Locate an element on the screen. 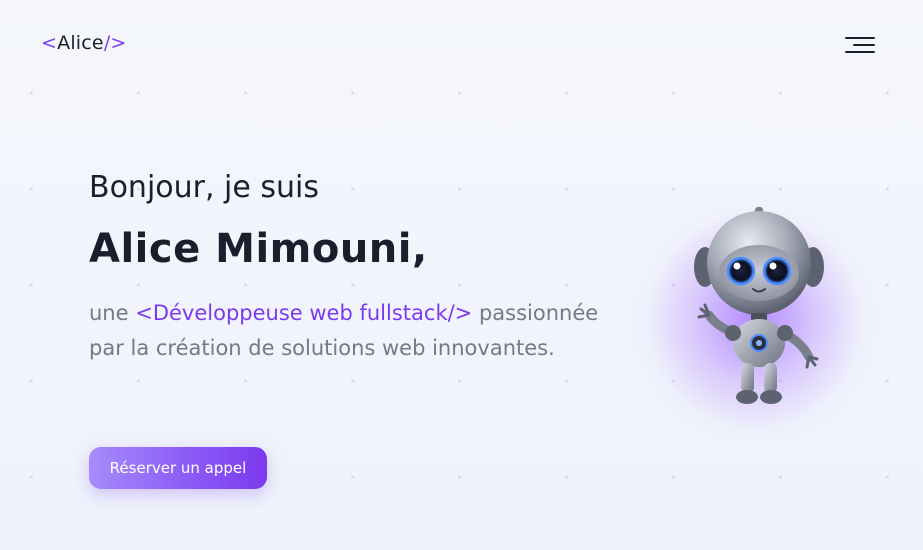 The height and width of the screenshot is (550, 923). logo-open-bracket: < is located at coordinates (49, 43).